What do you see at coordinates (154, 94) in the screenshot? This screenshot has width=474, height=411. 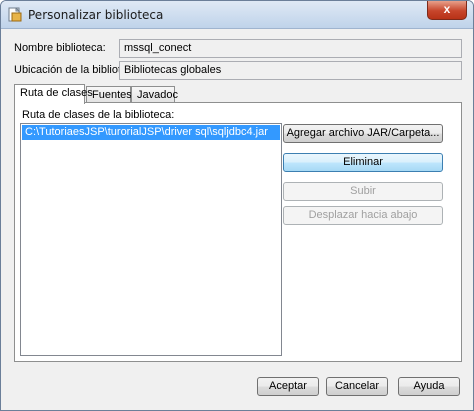 I see `tab-javadoc: Javadoc` at bounding box center [154, 94].